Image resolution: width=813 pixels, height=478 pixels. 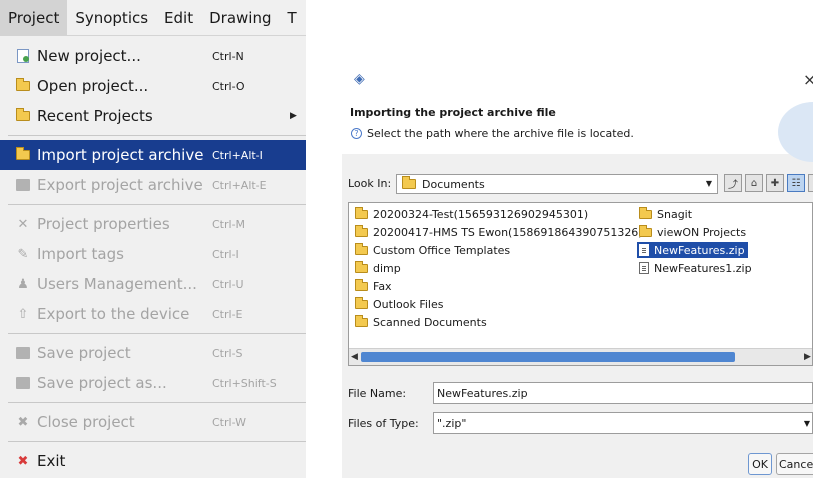 What do you see at coordinates (810, 183) in the screenshot?
I see `details-view-button: ☰` at bounding box center [810, 183].